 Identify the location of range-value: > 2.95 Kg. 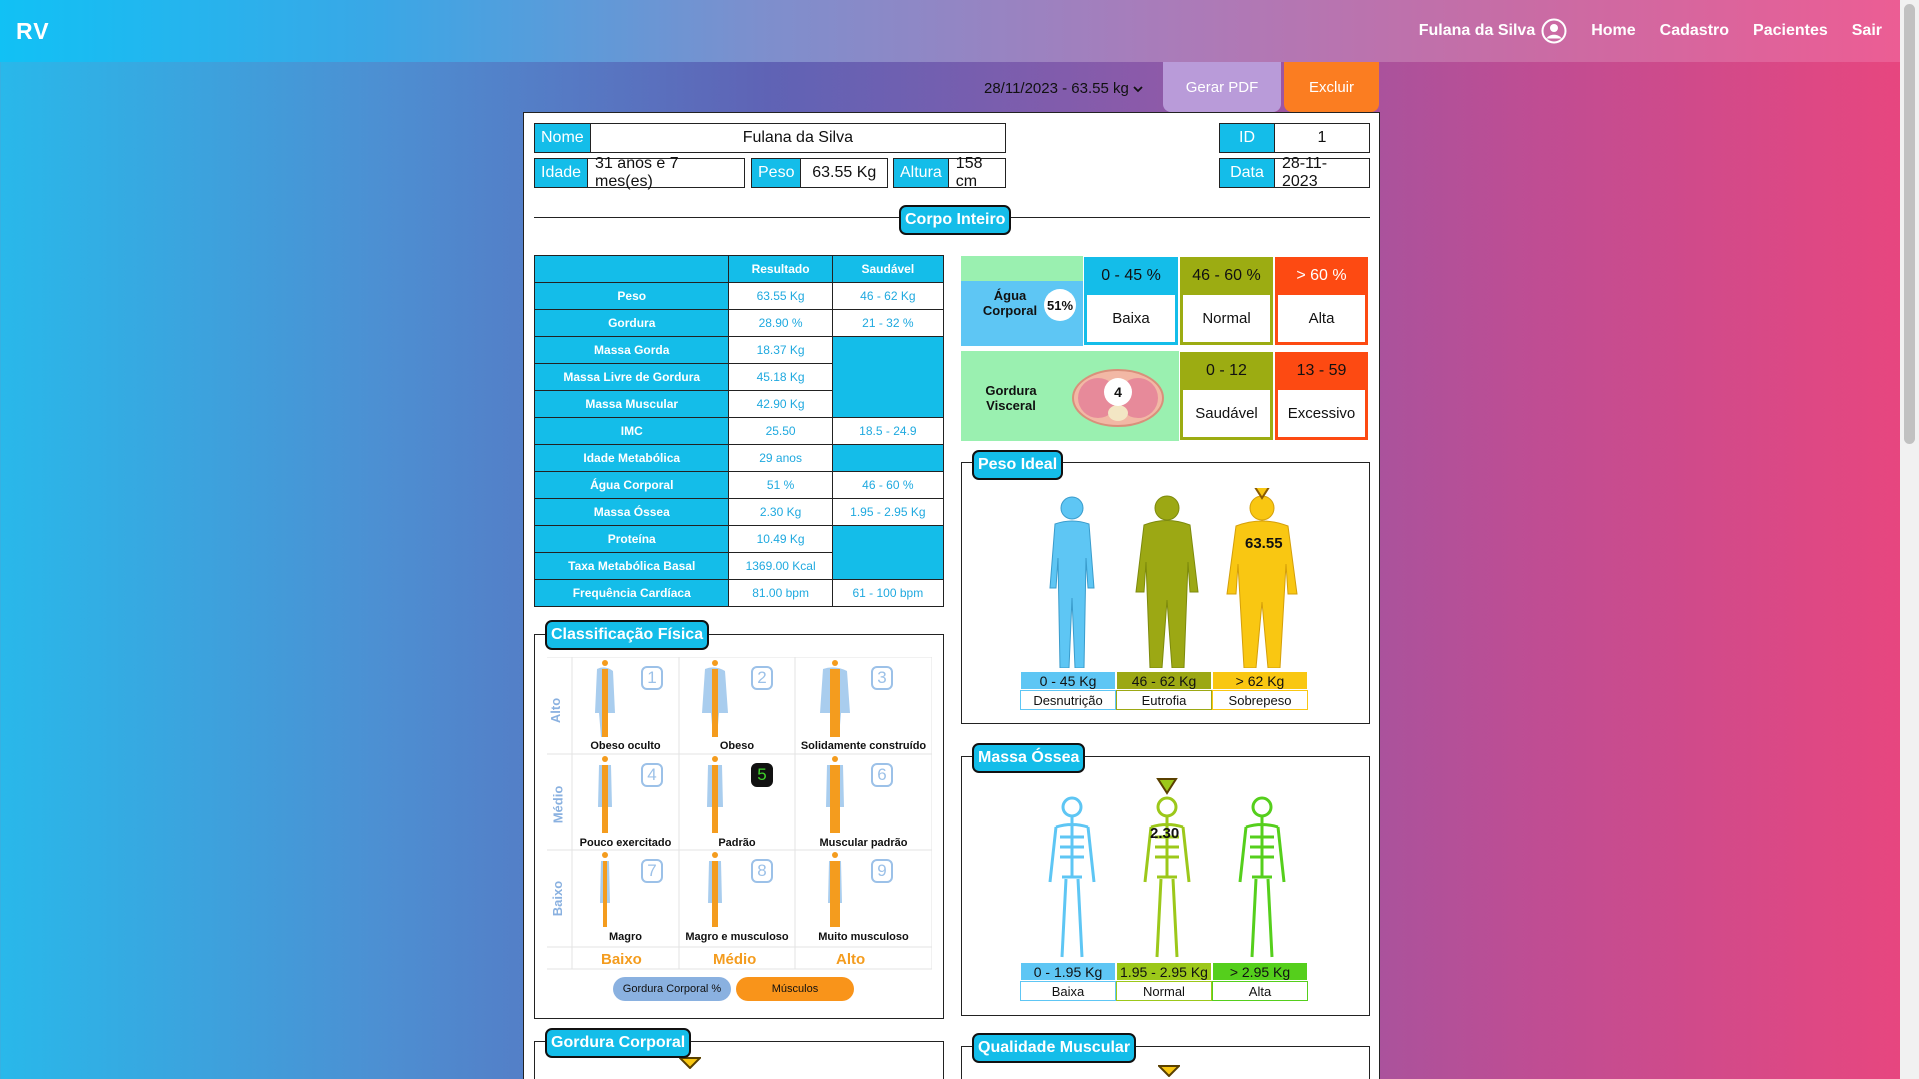
(1260, 971).